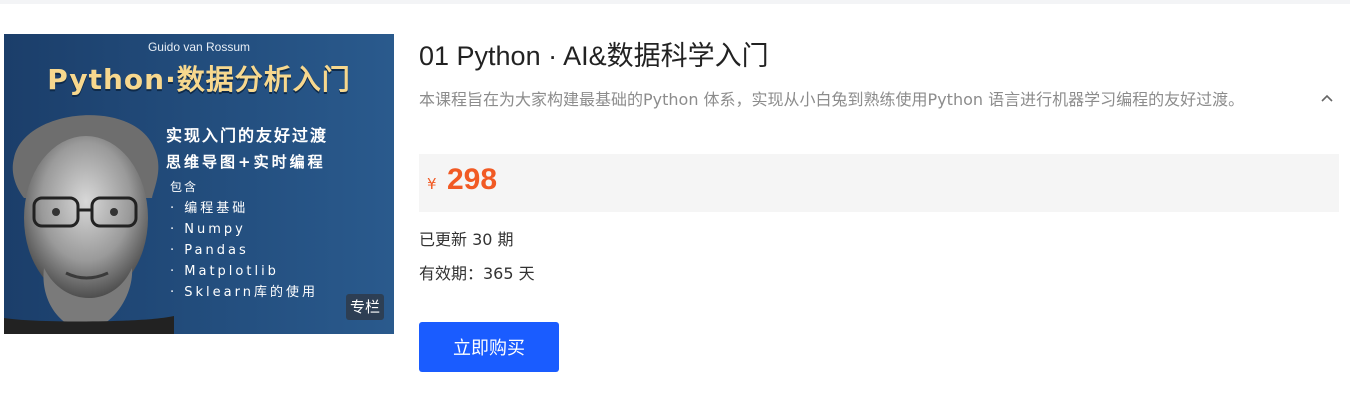 The width and height of the screenshot is (1350, 400). Describe the element at coordinates (209, 208) in the screenshot. I see `cover-topic-item: · 编程基础` at that location.